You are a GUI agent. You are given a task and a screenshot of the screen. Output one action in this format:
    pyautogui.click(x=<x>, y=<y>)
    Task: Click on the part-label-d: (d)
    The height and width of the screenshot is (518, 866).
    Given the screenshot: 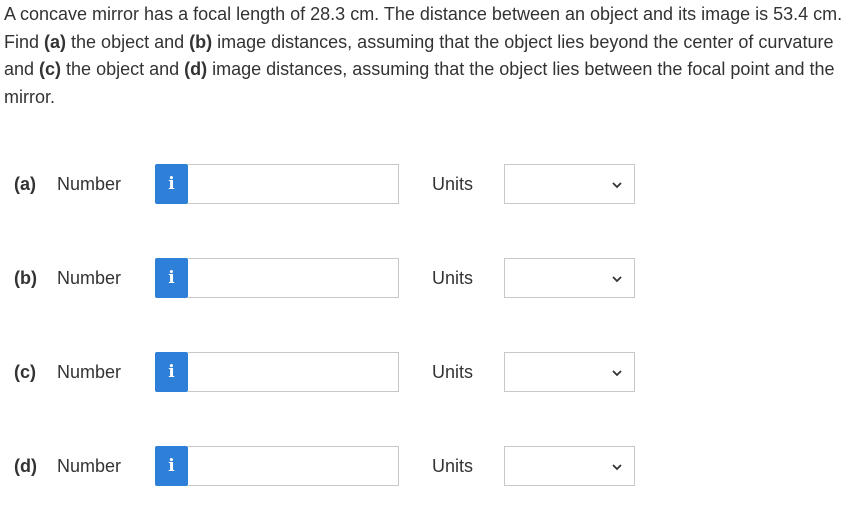 What is the action you would take?
    pyautogui.click(x=25, y=466)
    